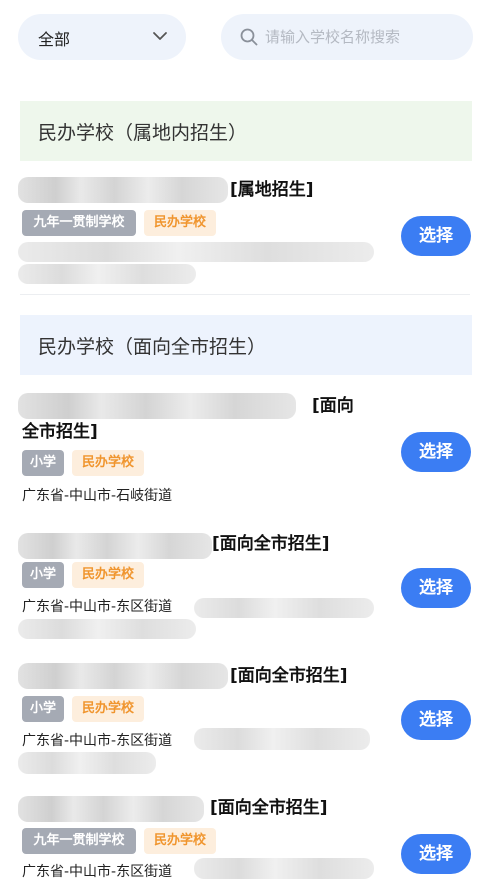 This screenshot has width=495, height=879. I want to click on search-input, so click(365, 37).